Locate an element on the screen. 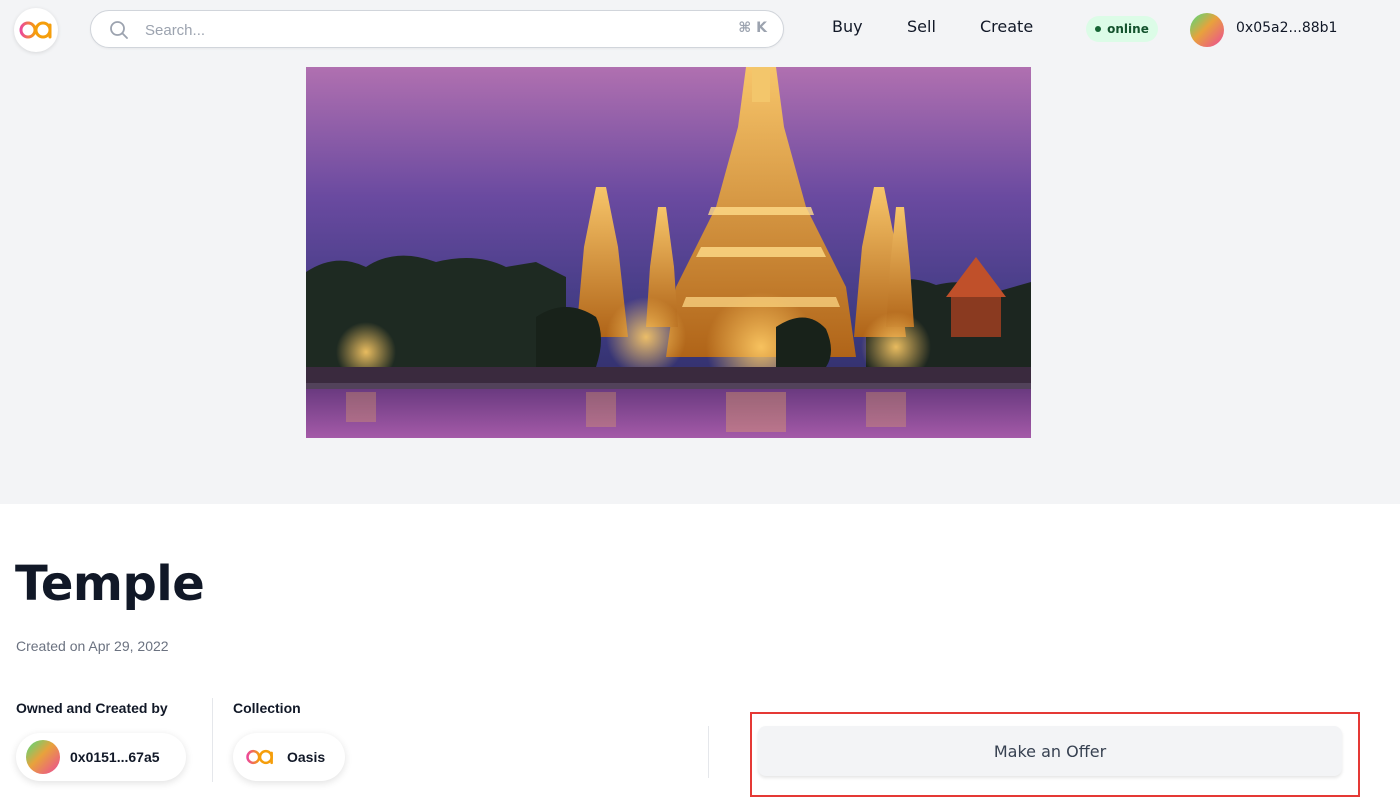  search-bar: ⌘ K is located at coordinates (437, 29).